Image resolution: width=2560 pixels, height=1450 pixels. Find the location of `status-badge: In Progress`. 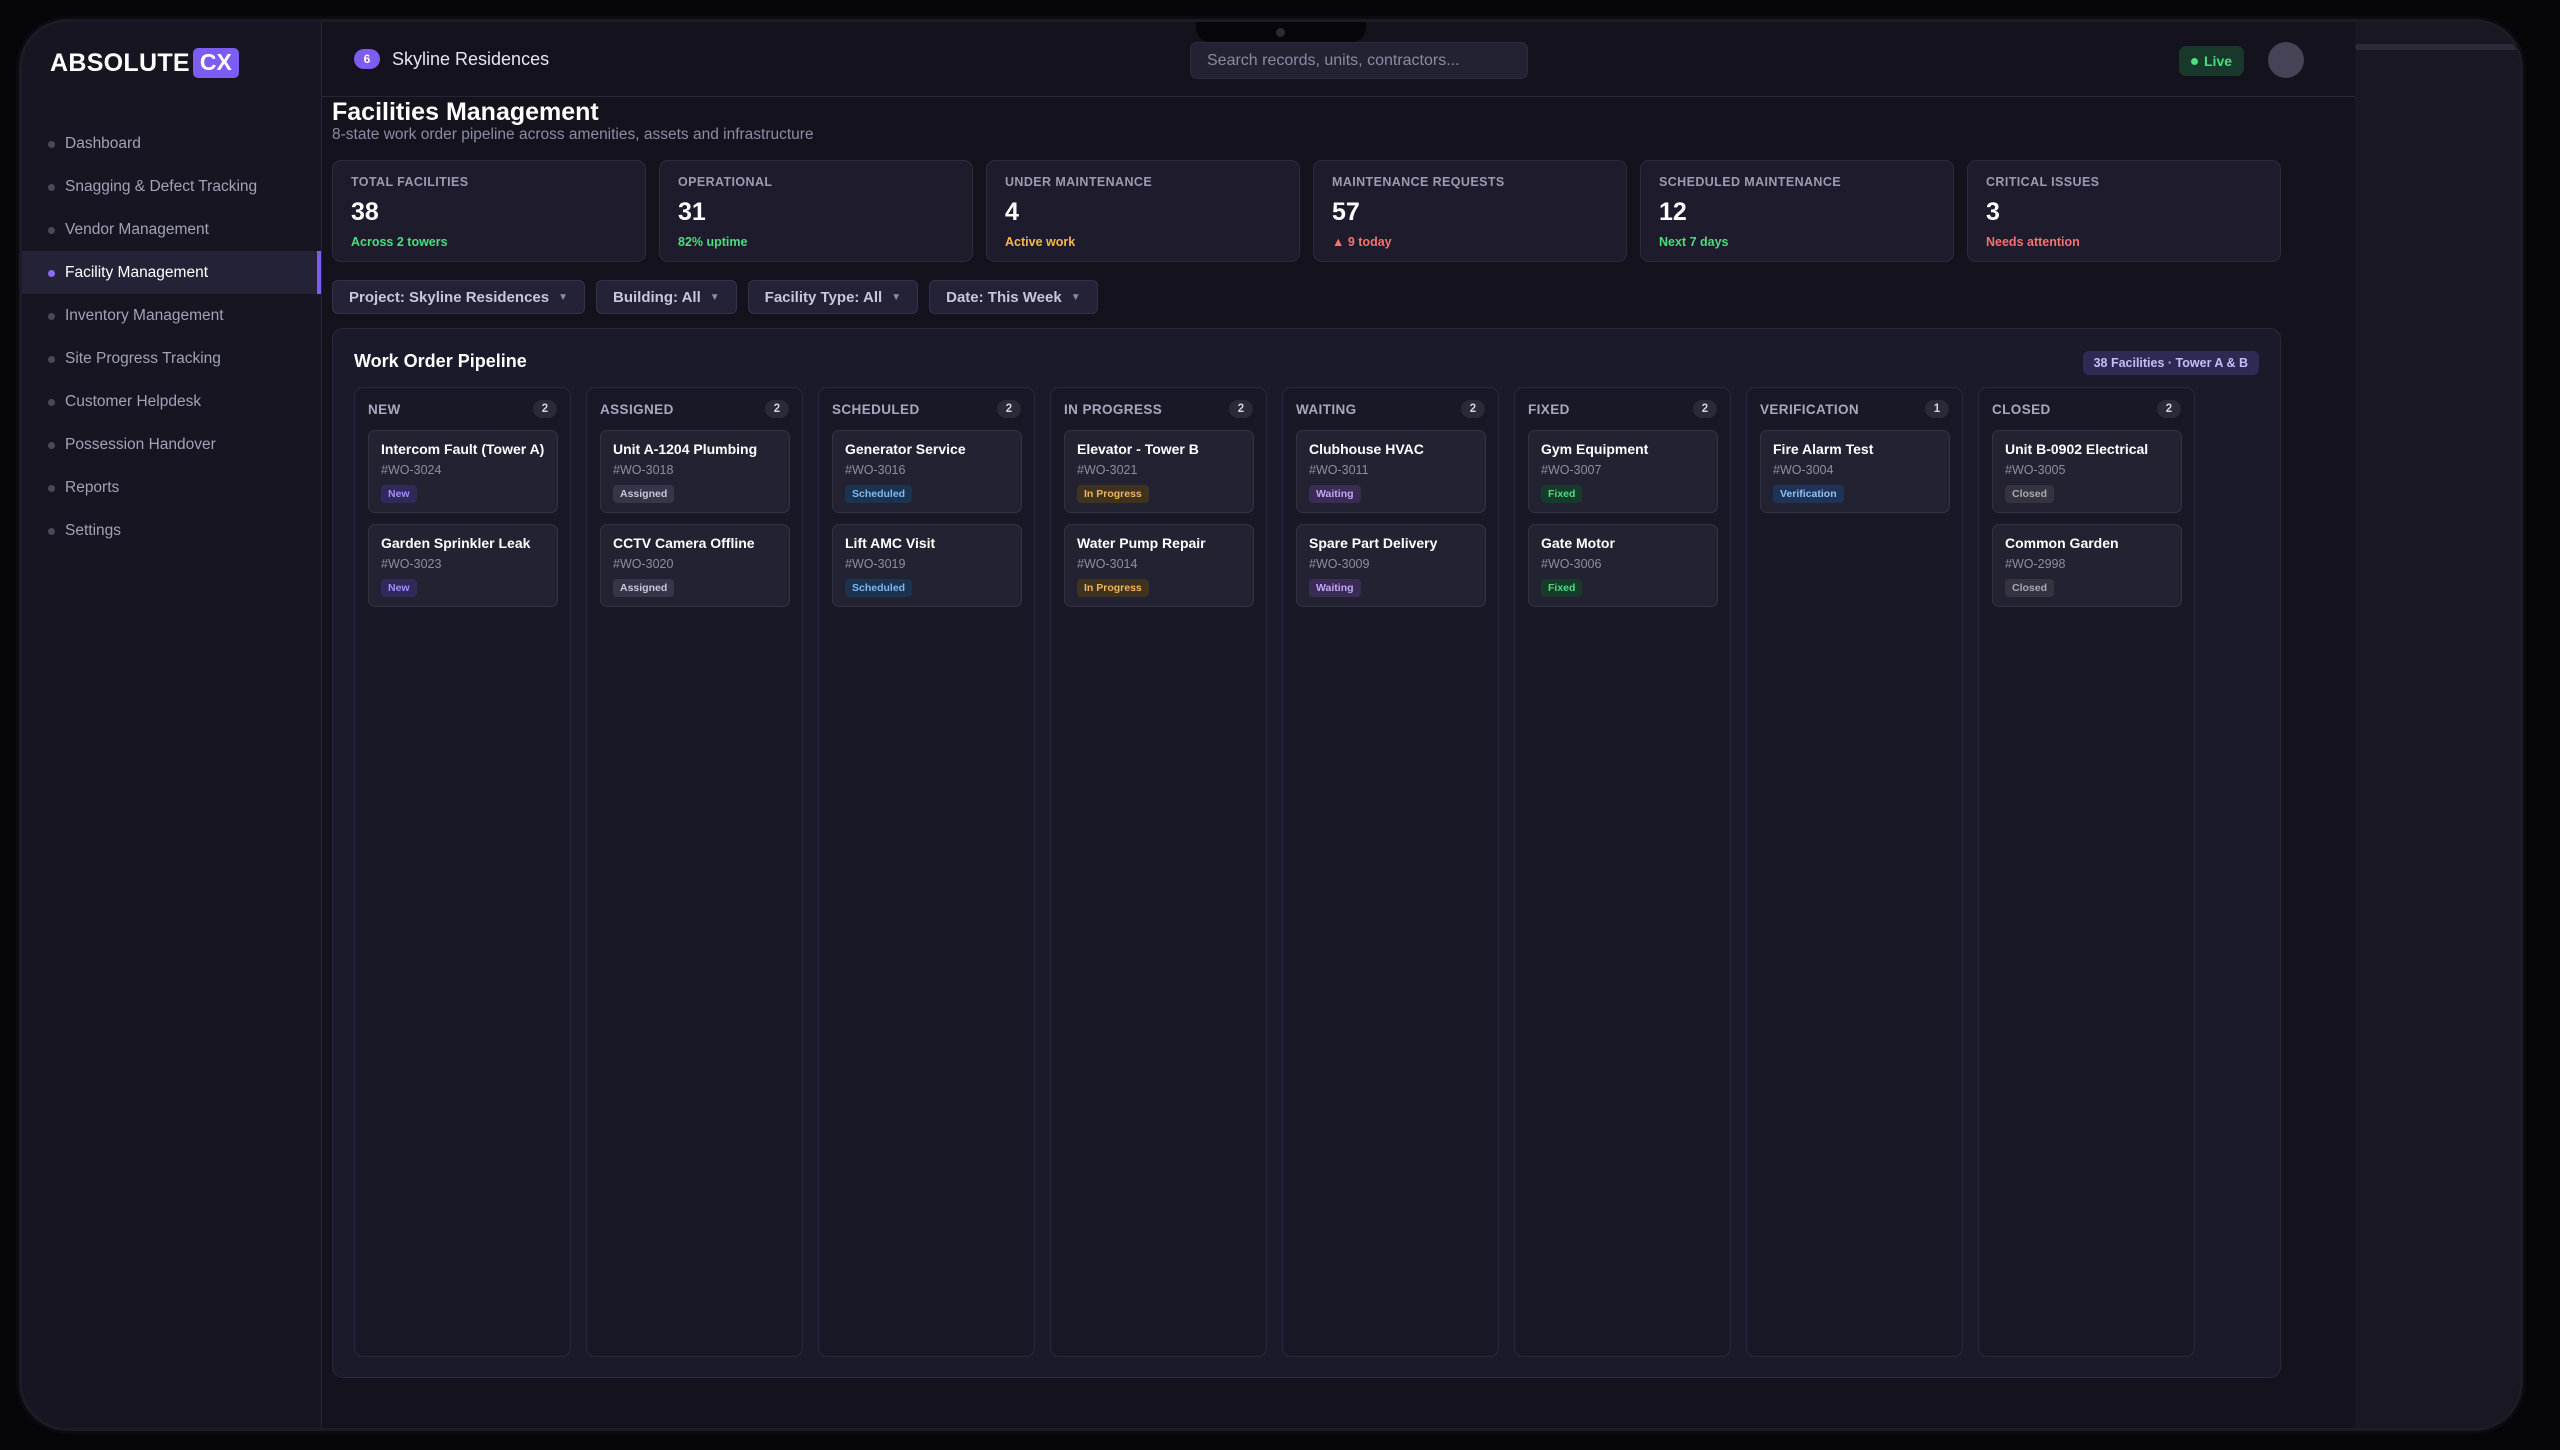

status-badge: In Progress is located at coordinates (1113, 494).